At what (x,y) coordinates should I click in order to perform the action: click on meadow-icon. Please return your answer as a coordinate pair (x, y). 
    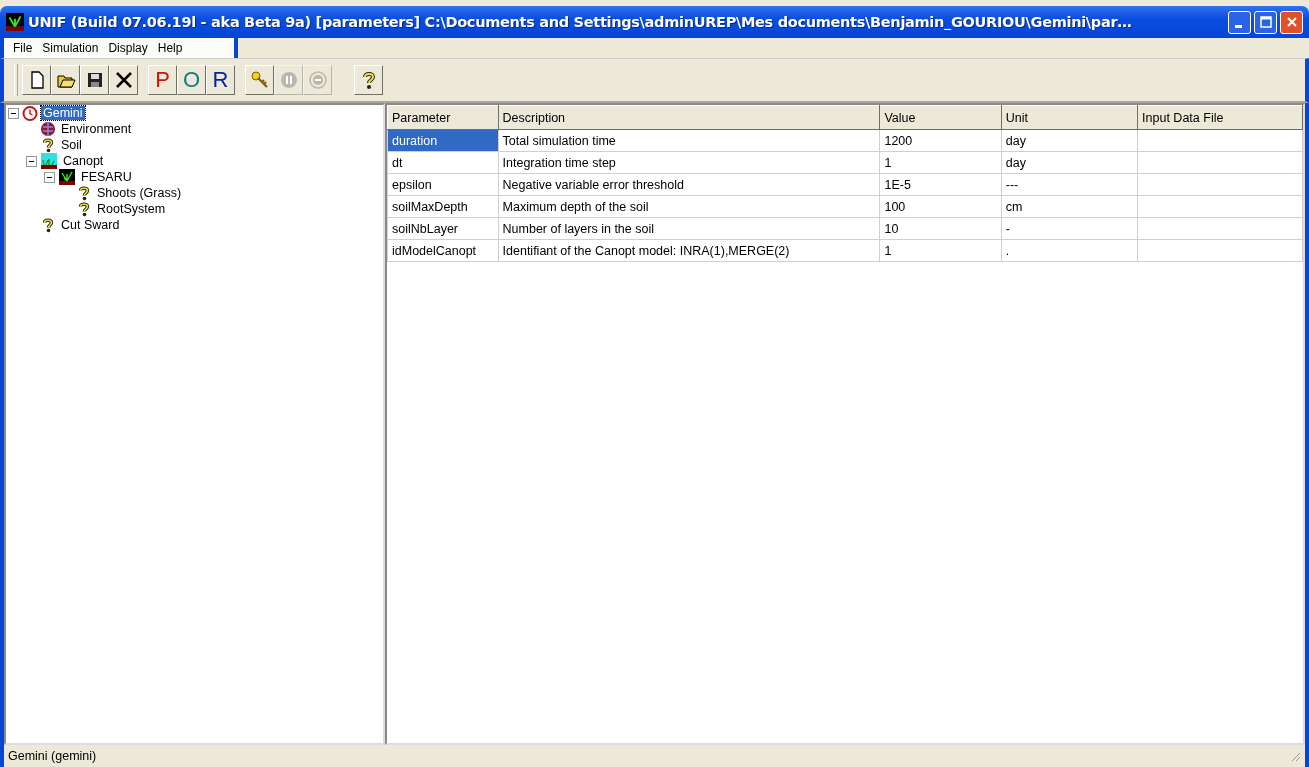
    Looking at the image, I should click on (49, 161).